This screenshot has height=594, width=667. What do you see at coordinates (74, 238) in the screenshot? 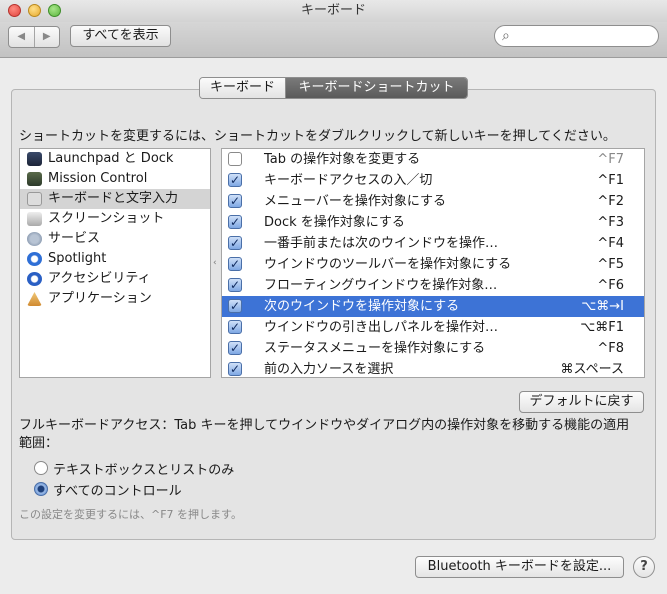
I see `category-label: サービス` at bounding box center [74, 238].